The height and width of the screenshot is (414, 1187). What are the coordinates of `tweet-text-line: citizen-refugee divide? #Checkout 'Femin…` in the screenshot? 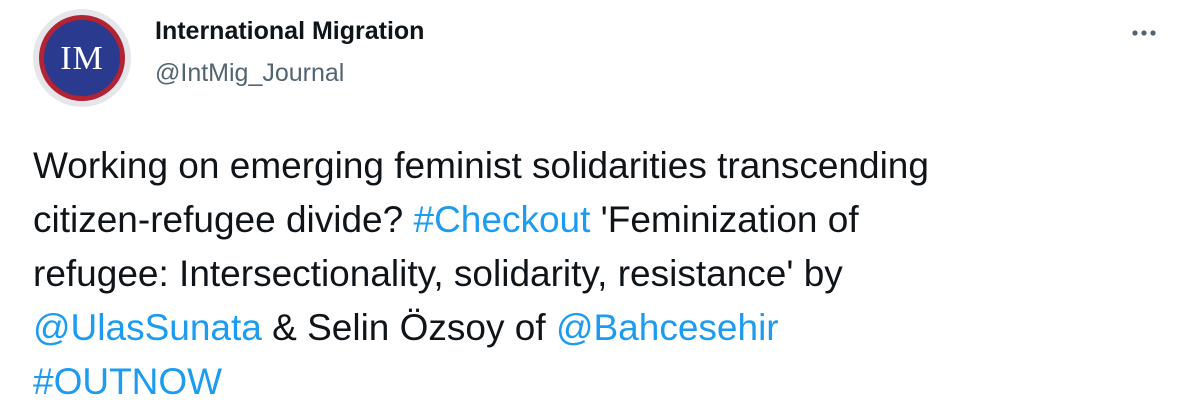 It's located at (603, 220).